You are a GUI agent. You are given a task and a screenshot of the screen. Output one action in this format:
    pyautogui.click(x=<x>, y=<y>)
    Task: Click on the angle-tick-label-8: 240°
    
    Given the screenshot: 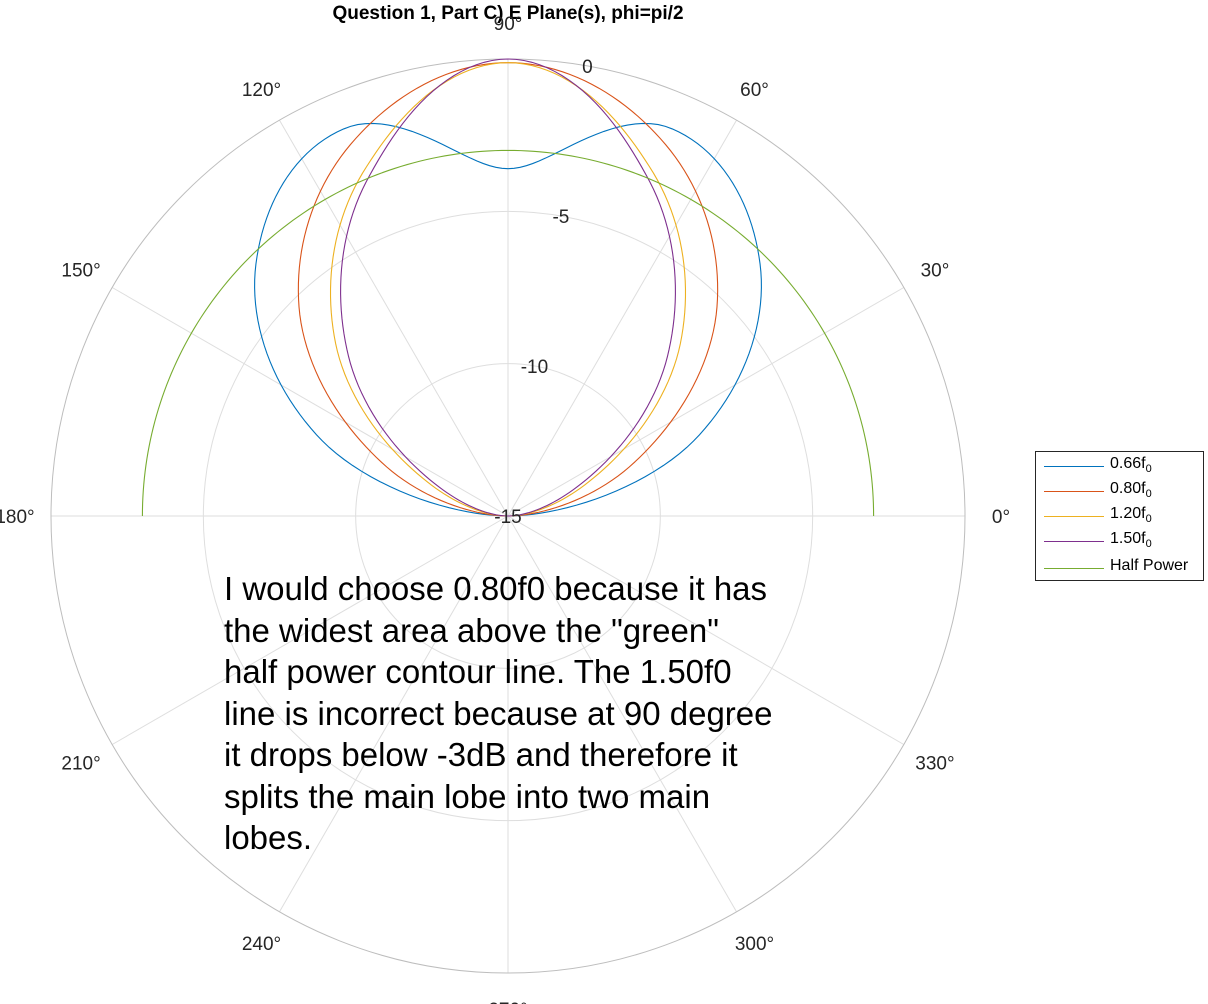 What is the action you would take?
    pyautogui.click(x=261, y=944)
    